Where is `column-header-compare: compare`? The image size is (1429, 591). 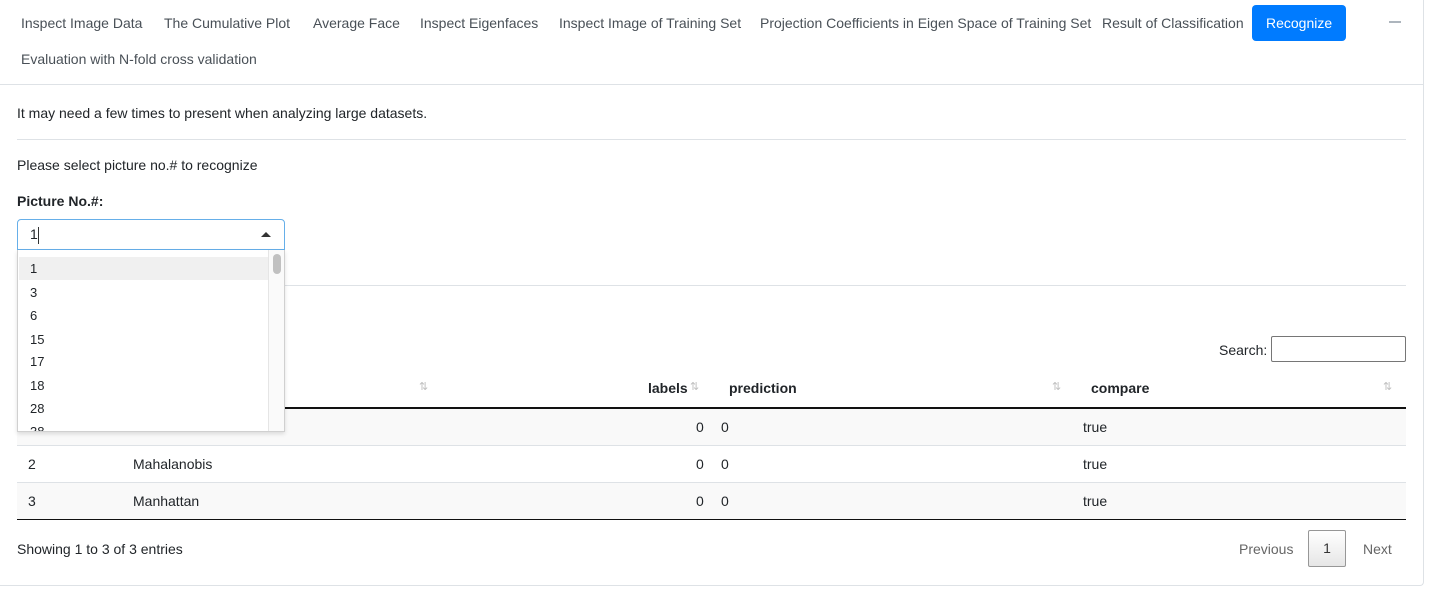
column-header-compare: compare is located at coordinates (1120, 388).